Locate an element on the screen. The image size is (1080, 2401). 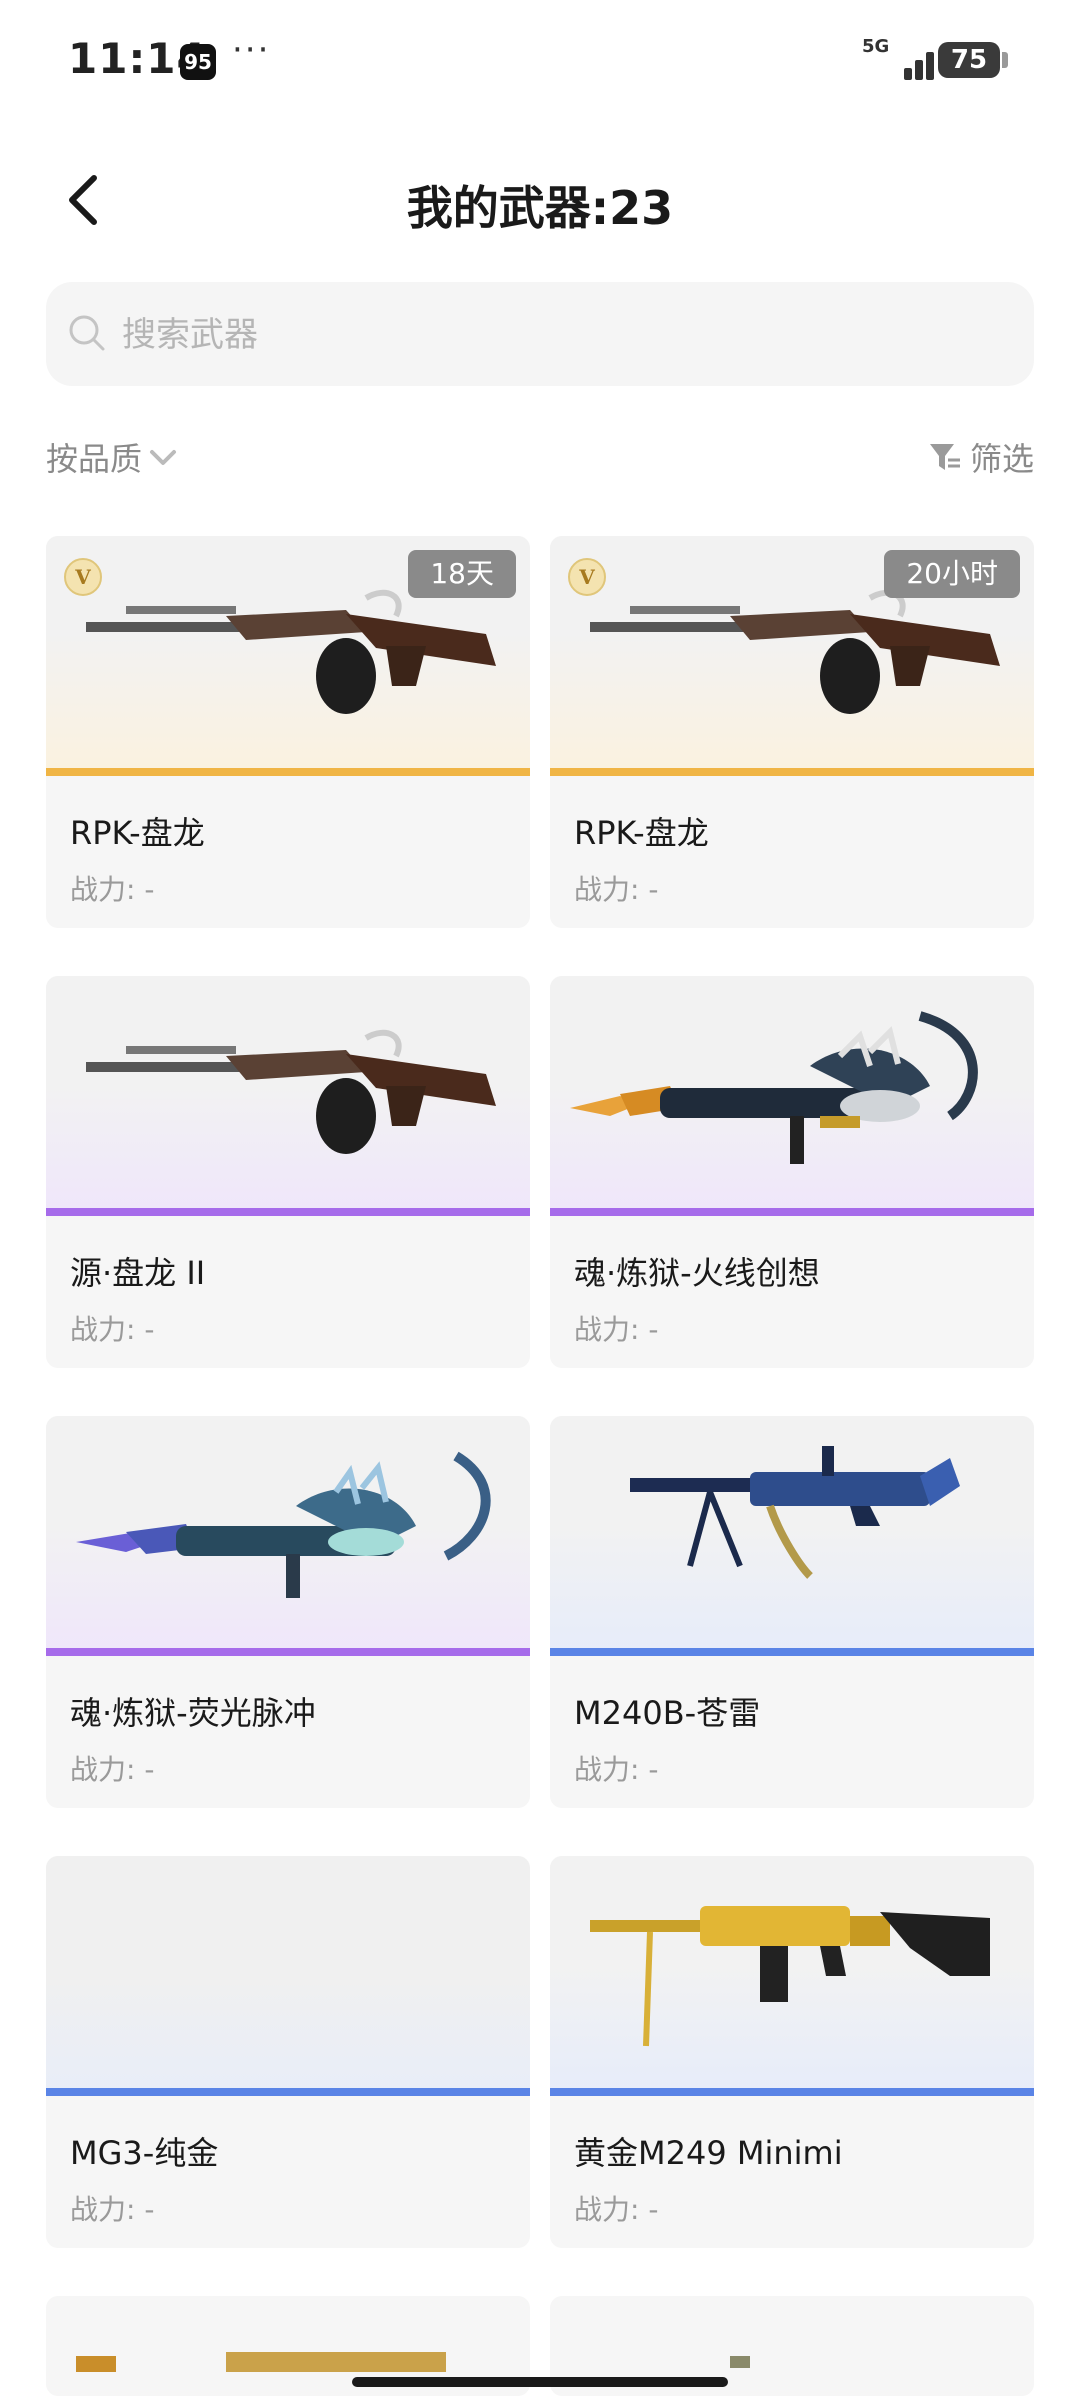
status-bar: 11:14 95 ··· 5G 75 is located at coordinates (540, 60).